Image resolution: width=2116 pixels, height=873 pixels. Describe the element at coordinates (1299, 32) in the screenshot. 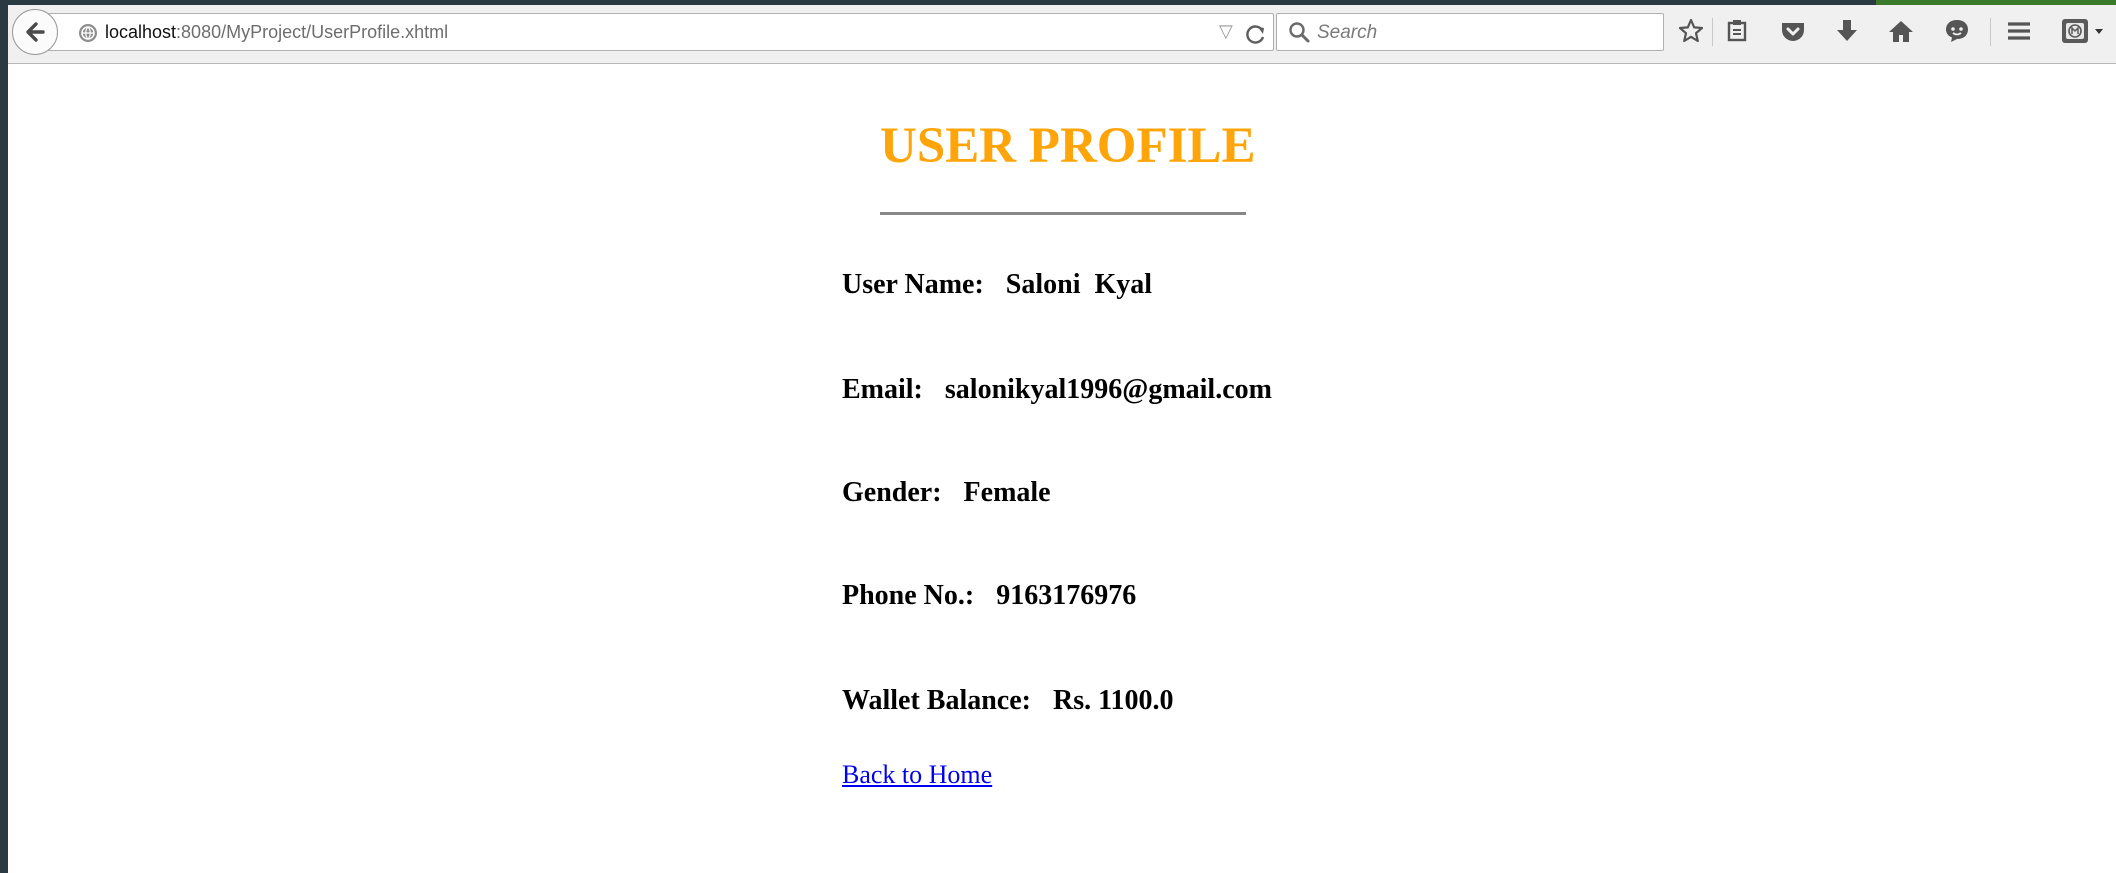

I see `search-icon` at that location.